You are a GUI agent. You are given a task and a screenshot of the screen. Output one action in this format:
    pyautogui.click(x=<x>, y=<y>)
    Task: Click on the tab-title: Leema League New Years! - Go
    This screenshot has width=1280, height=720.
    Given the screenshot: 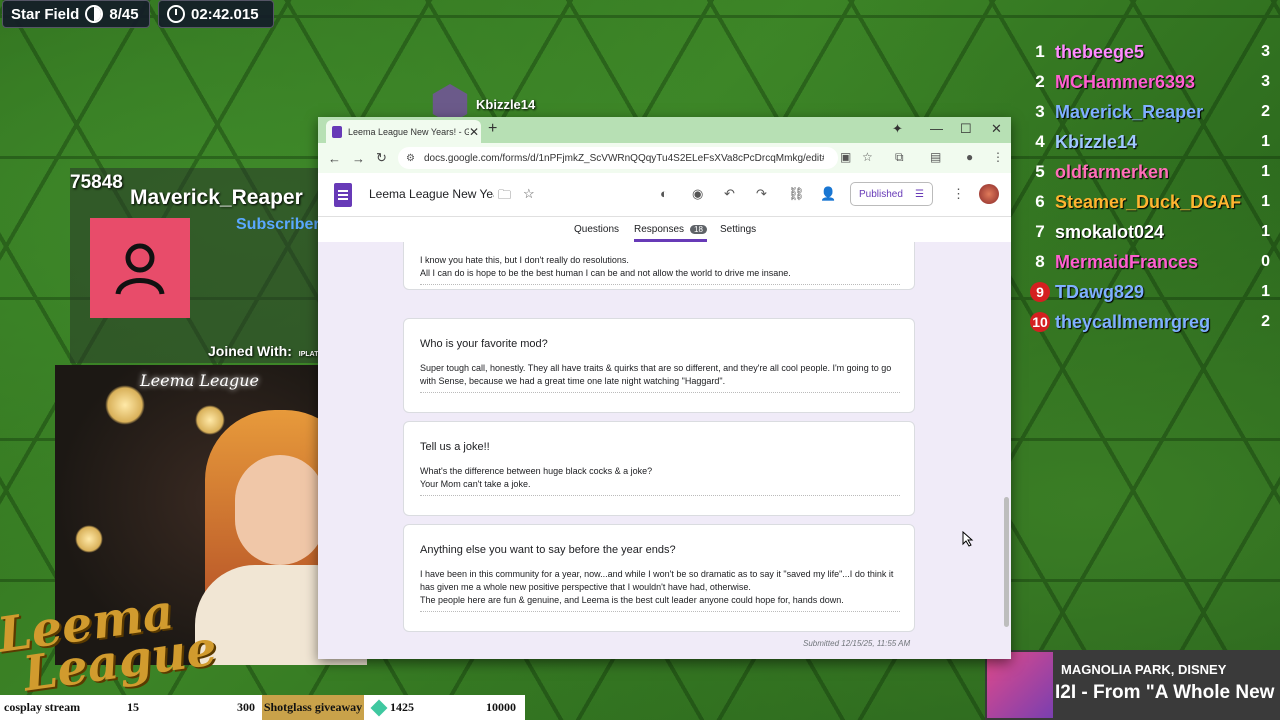 What is the action you would take?
    pyautogui.click(x=408, y=131)
    